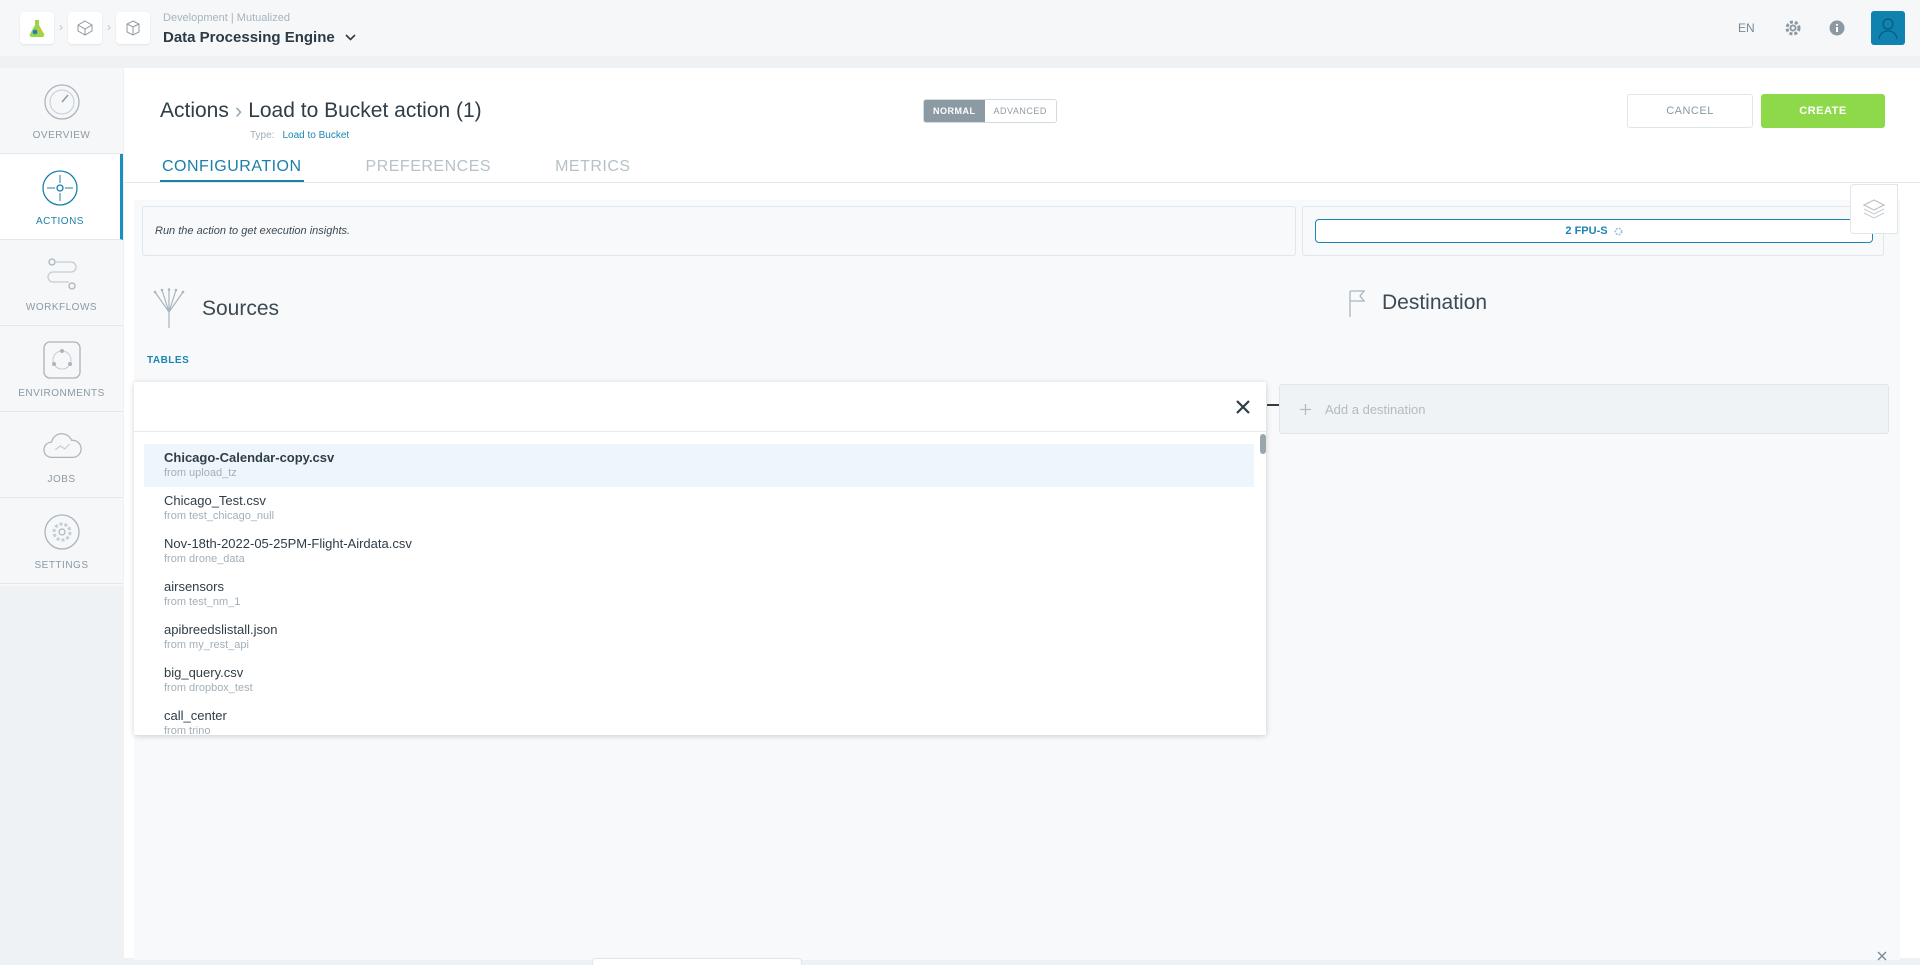 The width and height of the screenshot is (1920, 965). Describe the element at coordinates (1357, 303) in the screenshot. I see `flag-icon` at that location.